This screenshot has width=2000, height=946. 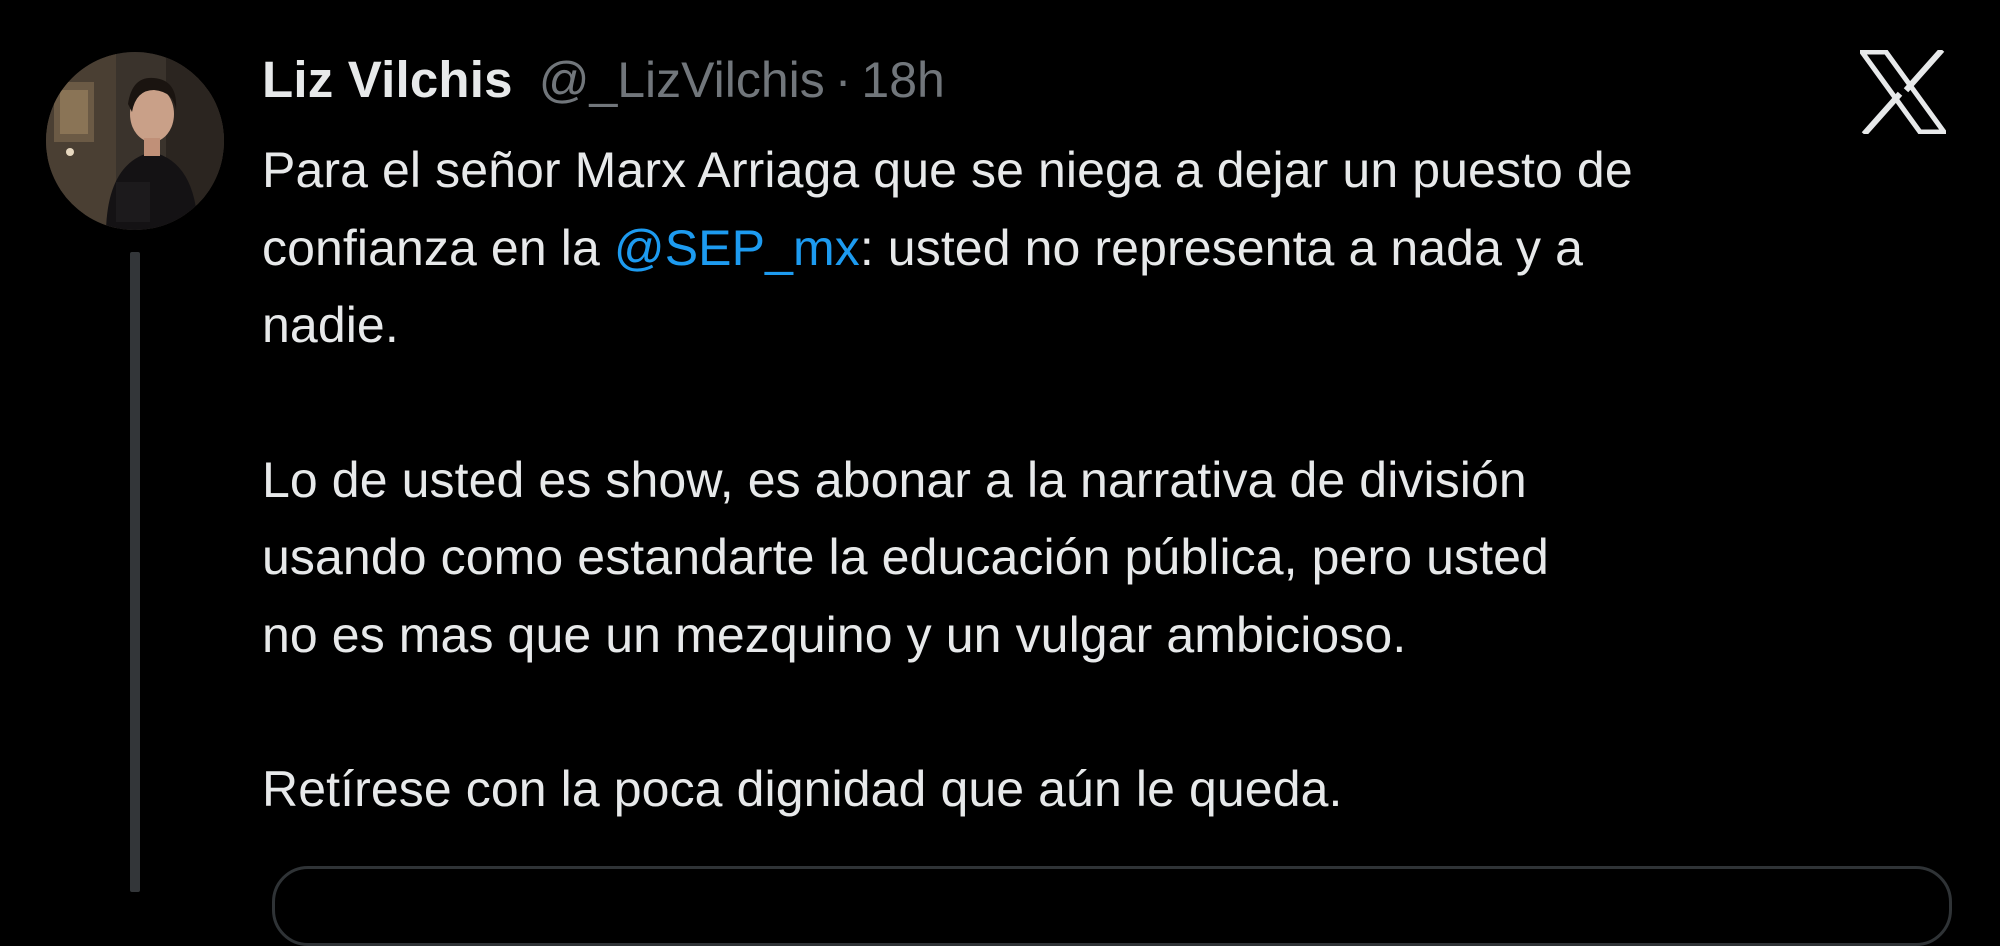 I want to click on tweet-line-text: confianza en la, so click(x=438, y=247).